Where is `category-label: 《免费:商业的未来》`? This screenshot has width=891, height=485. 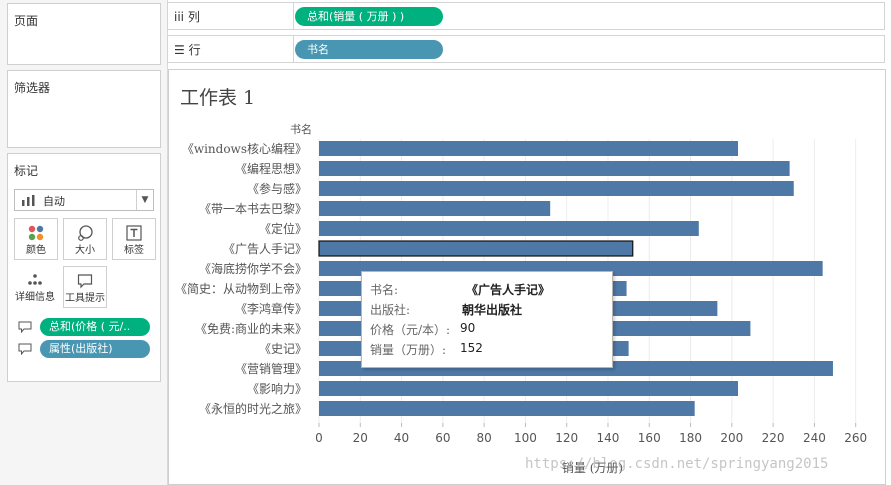
category-label: 《免费:商业的未来》 is located at coordinates (251, 328).